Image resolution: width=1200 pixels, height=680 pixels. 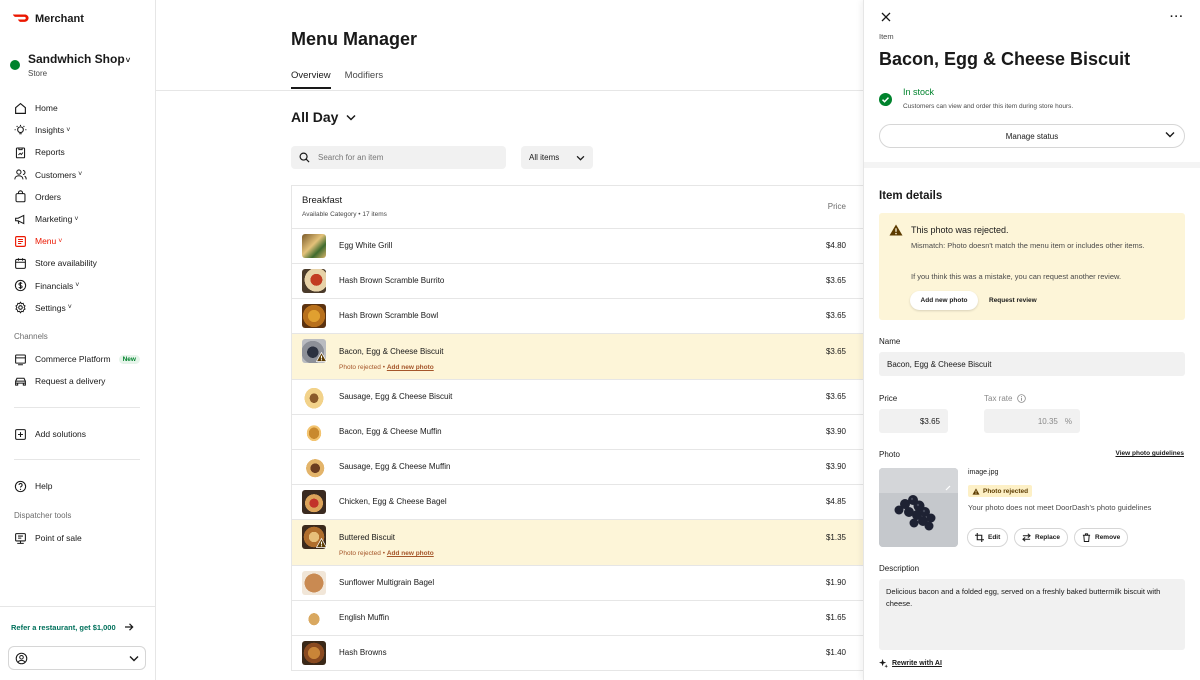 I want to click on bag-icon, so click(x=20, y=196).